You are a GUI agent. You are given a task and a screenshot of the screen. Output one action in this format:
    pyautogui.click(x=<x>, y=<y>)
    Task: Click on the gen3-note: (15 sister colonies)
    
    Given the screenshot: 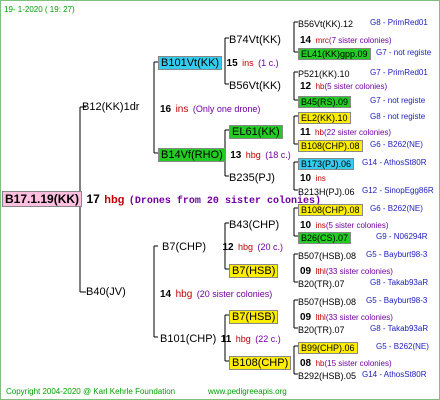 What is the action you would take?
    pyautogui.click(x=358, y=363)
    